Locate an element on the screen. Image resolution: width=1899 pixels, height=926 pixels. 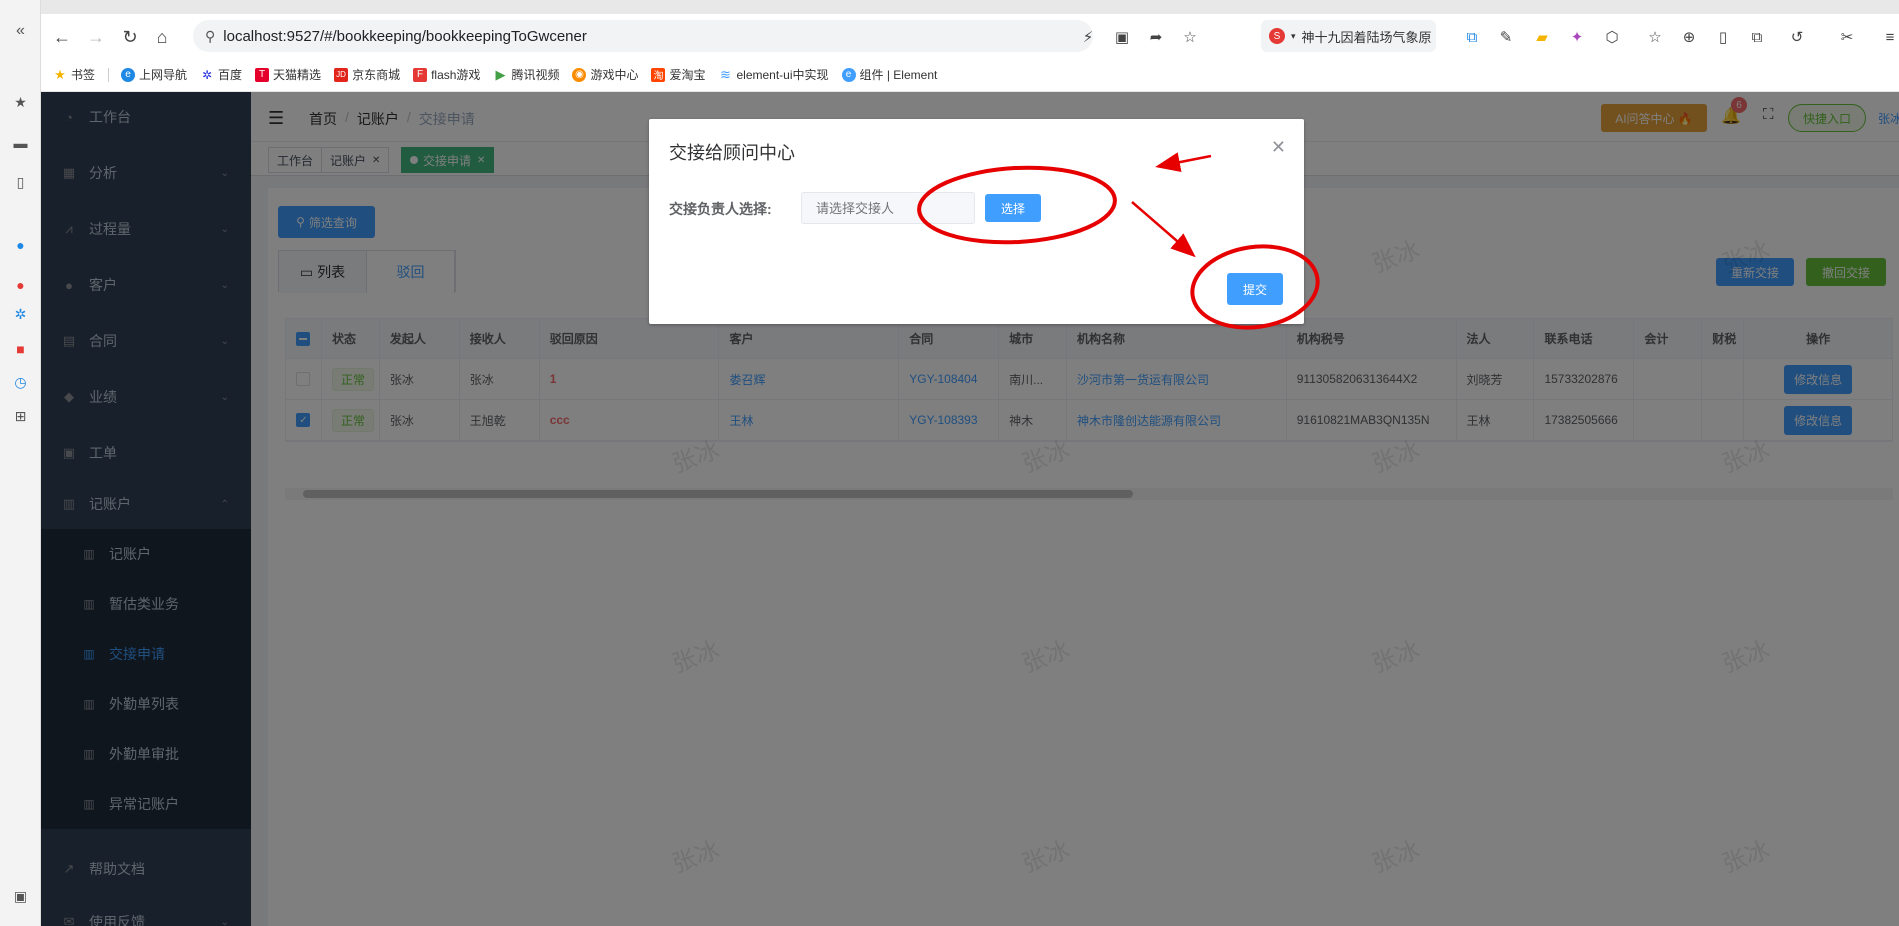
browser-tab-strip is located at coordinates (970, 7).